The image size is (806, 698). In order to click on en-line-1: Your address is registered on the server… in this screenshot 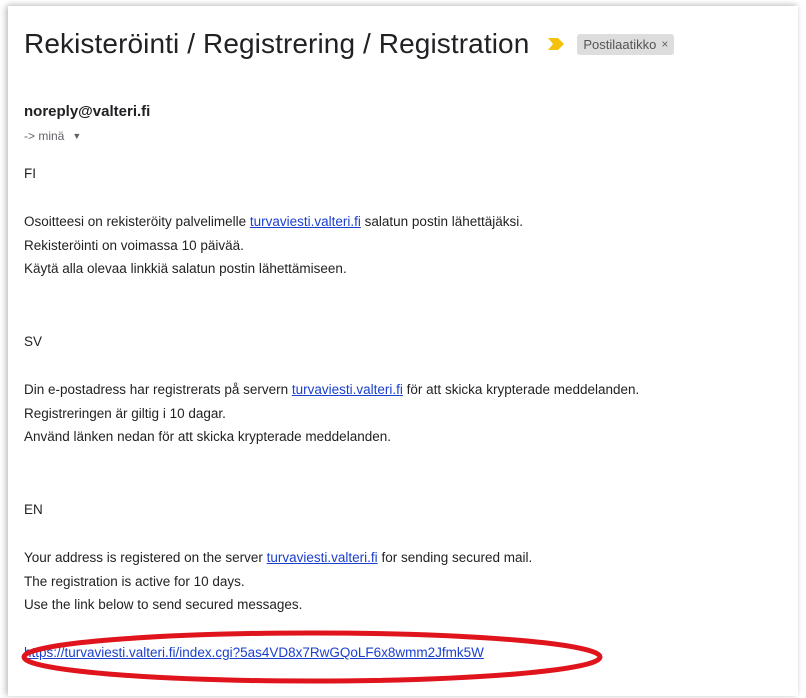, I will do `click(278, 557)`.